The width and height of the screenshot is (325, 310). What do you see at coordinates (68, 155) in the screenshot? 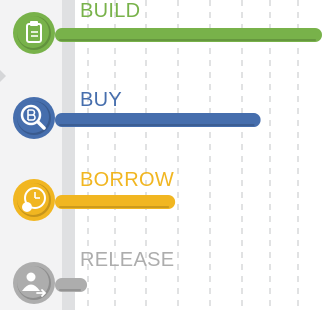
I see `axis-band` at bounding box center [68, 155].